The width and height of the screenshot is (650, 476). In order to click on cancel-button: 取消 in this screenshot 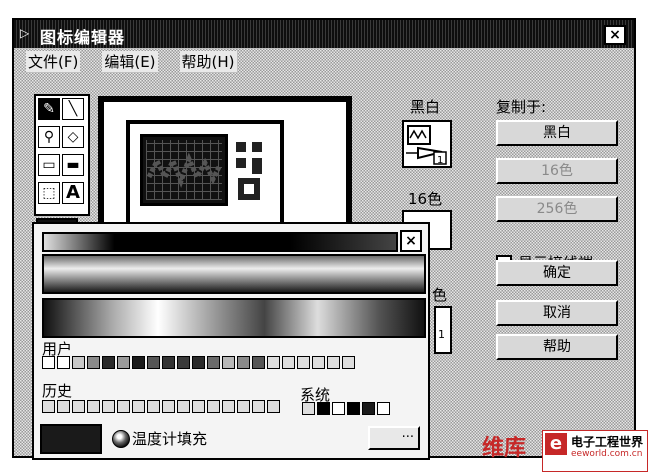, I will do `click(557, 313)`.